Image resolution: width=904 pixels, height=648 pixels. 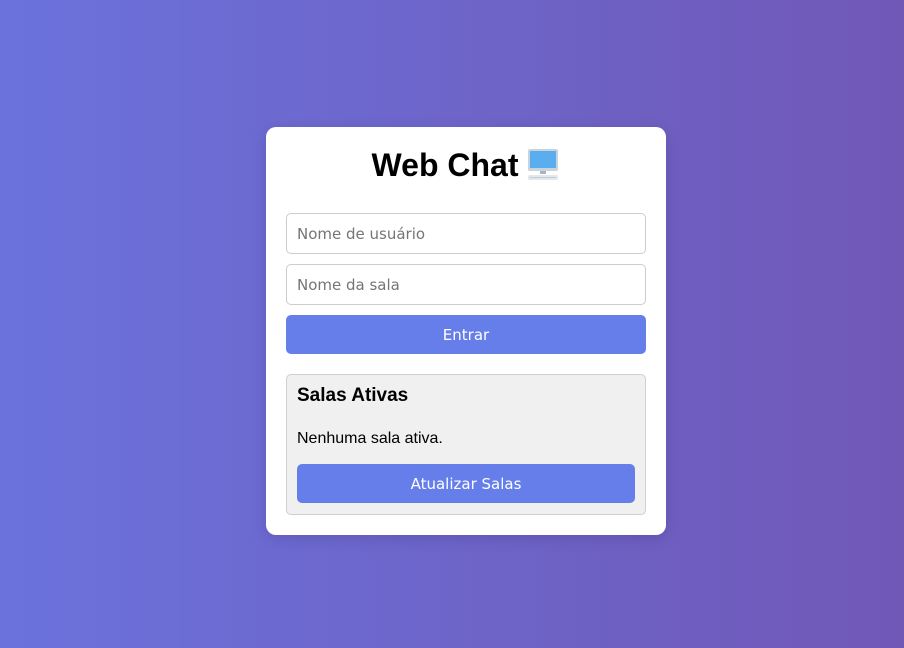 I want to click on active-rooms-title: Salas Ativas, so click(x=353, y=395).